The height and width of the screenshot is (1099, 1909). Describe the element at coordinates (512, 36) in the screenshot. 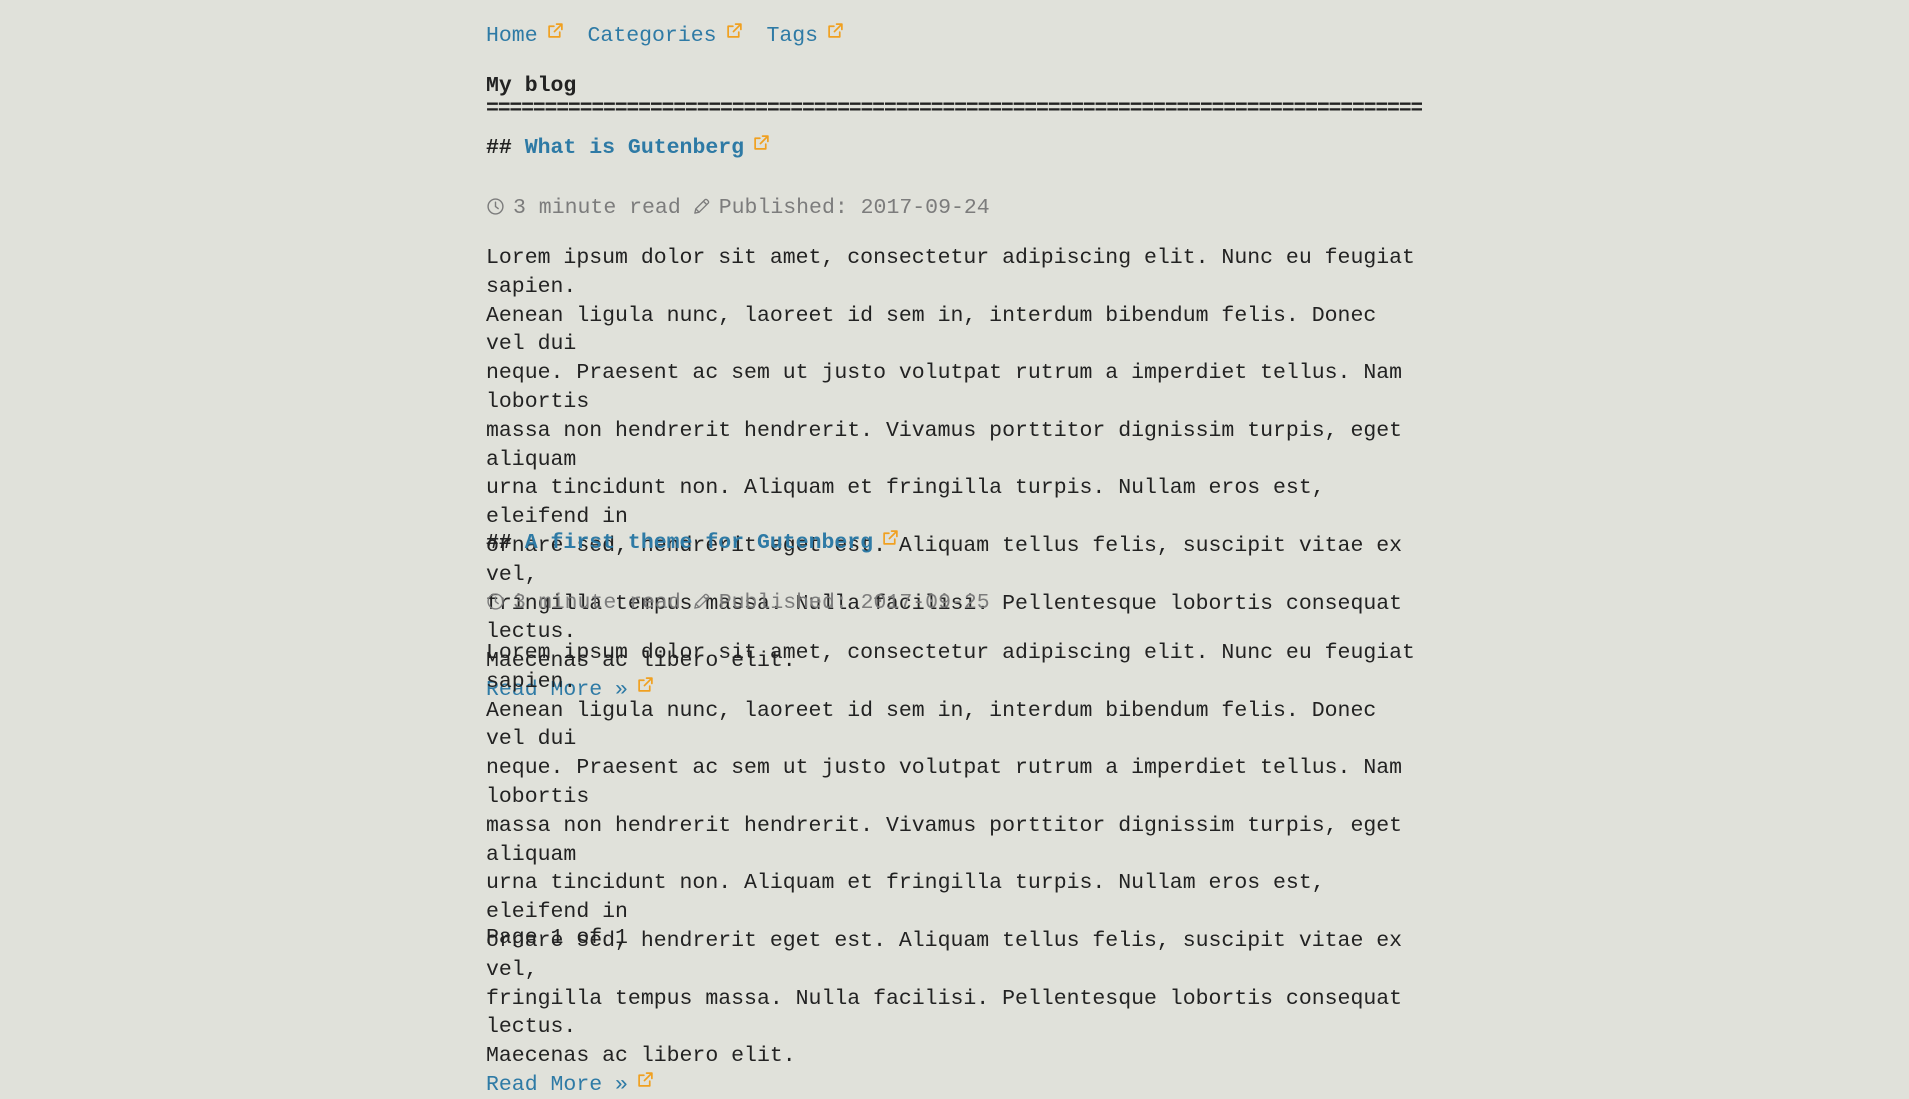

I see `nav-home-link: Home` at that location.